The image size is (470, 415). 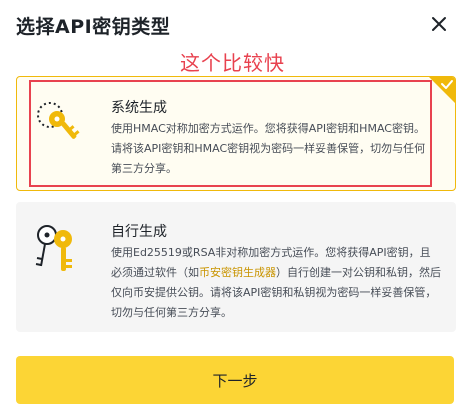 I want to click on close-button, so click(x=439, y=24).